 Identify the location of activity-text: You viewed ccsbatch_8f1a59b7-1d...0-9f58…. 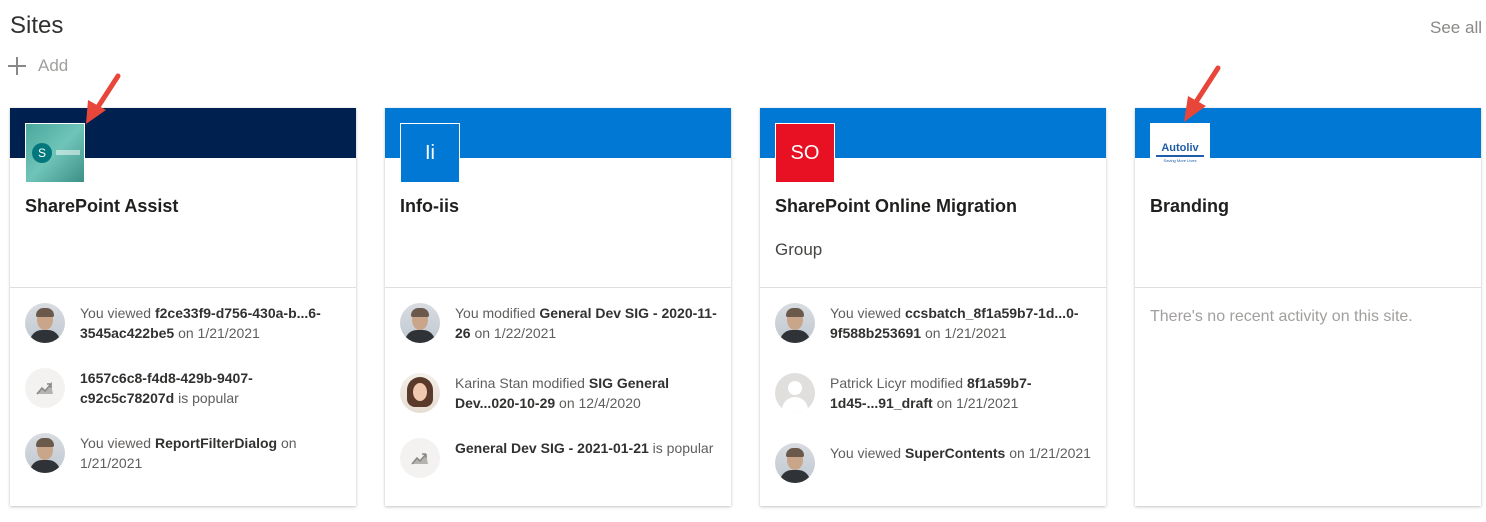
(954, 323).